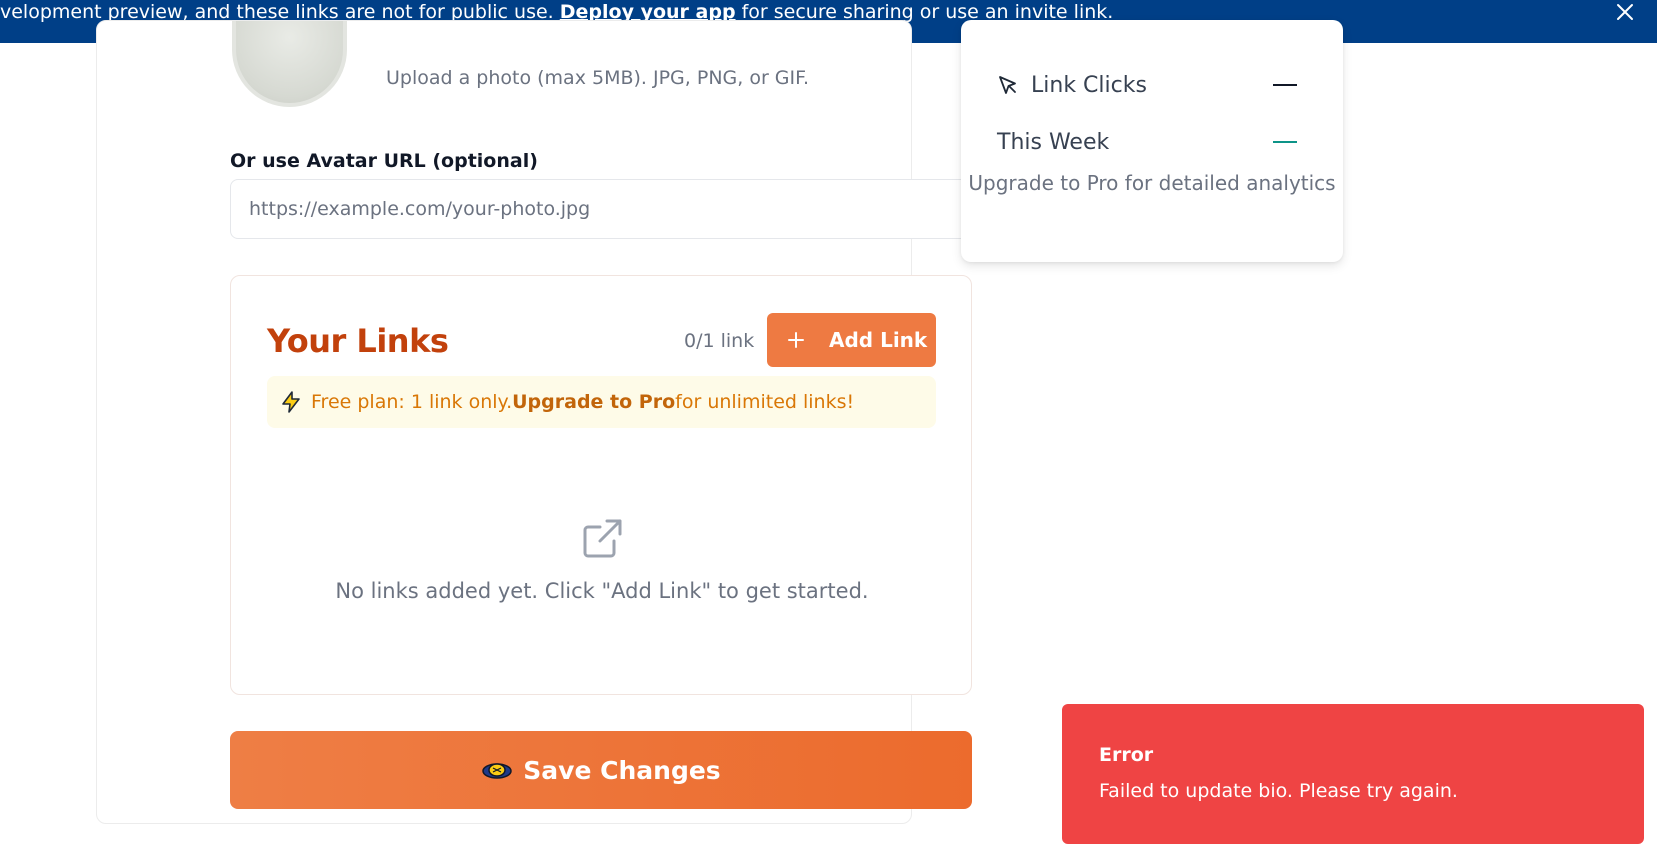 This screenshot has height=846, width=1657. I want to click on save-changes-button: Save Changes, so click(601, 770).